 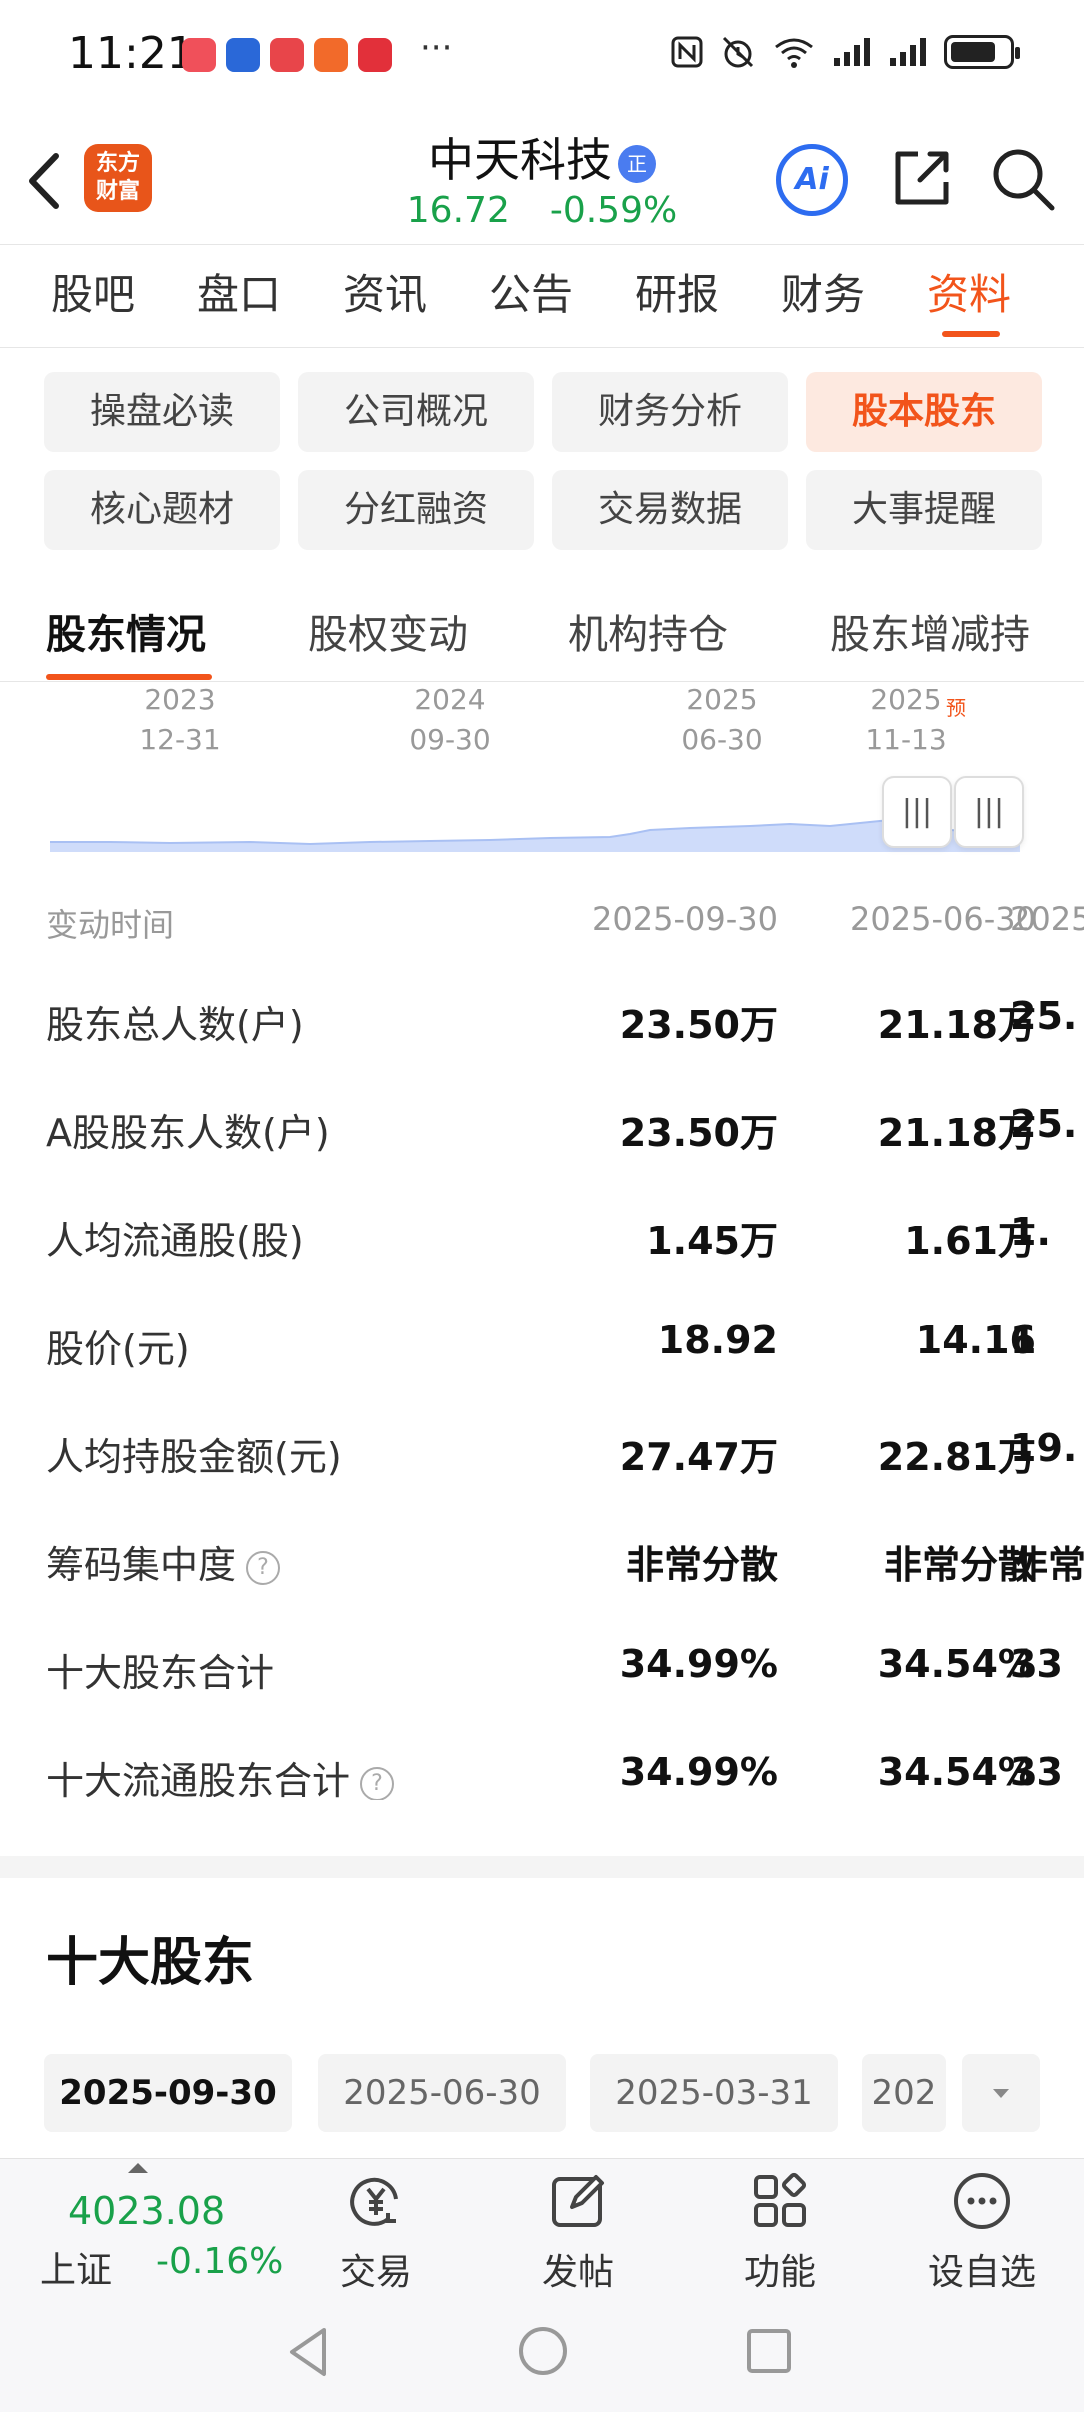 What do you see at coordinates (780, 2232) in the screenshot?
I see `functions-button: 功能` at bounding box center [780, 2232].